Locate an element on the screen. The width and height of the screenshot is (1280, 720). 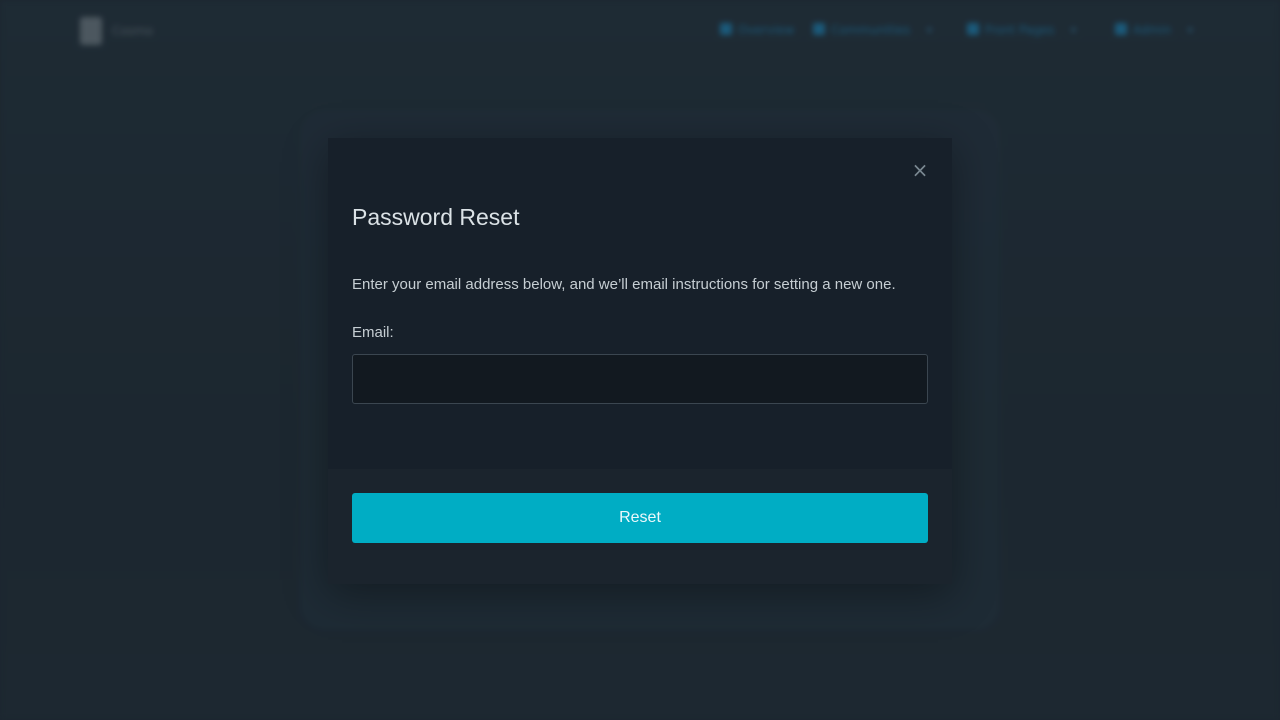
email-field is located at coordinates (640, 379).